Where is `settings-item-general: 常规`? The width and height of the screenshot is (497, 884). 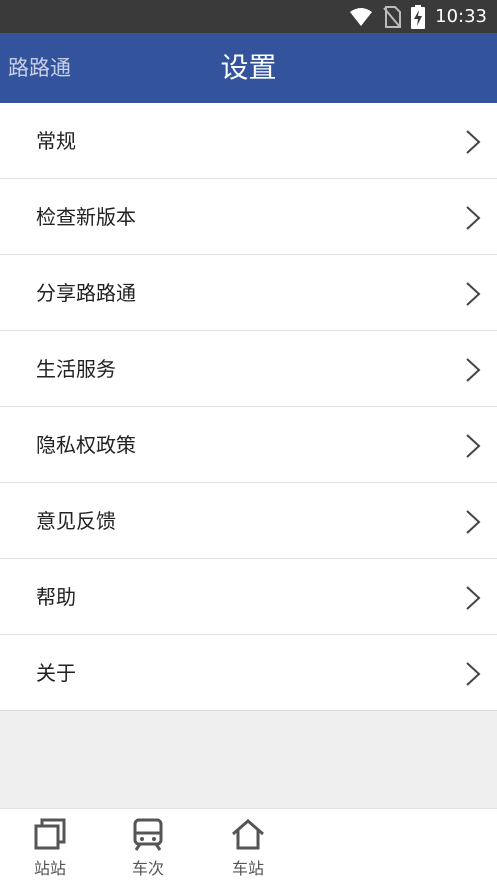
settings-item-general: 常规 is located at coordinates (248, 141).